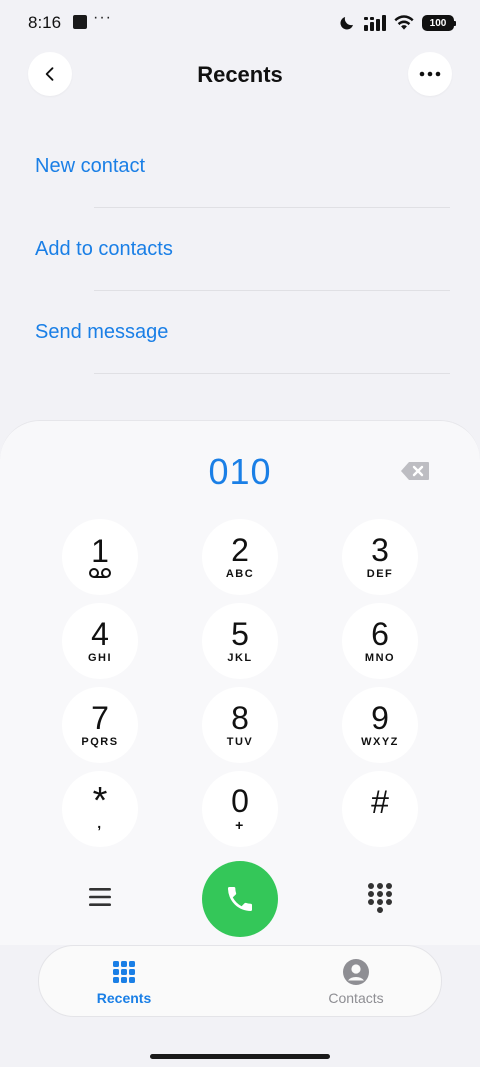 Image resolution: width=480 pixels, height=1067 pixels. I want to click on status-time: 8:16, so click(45, 22).